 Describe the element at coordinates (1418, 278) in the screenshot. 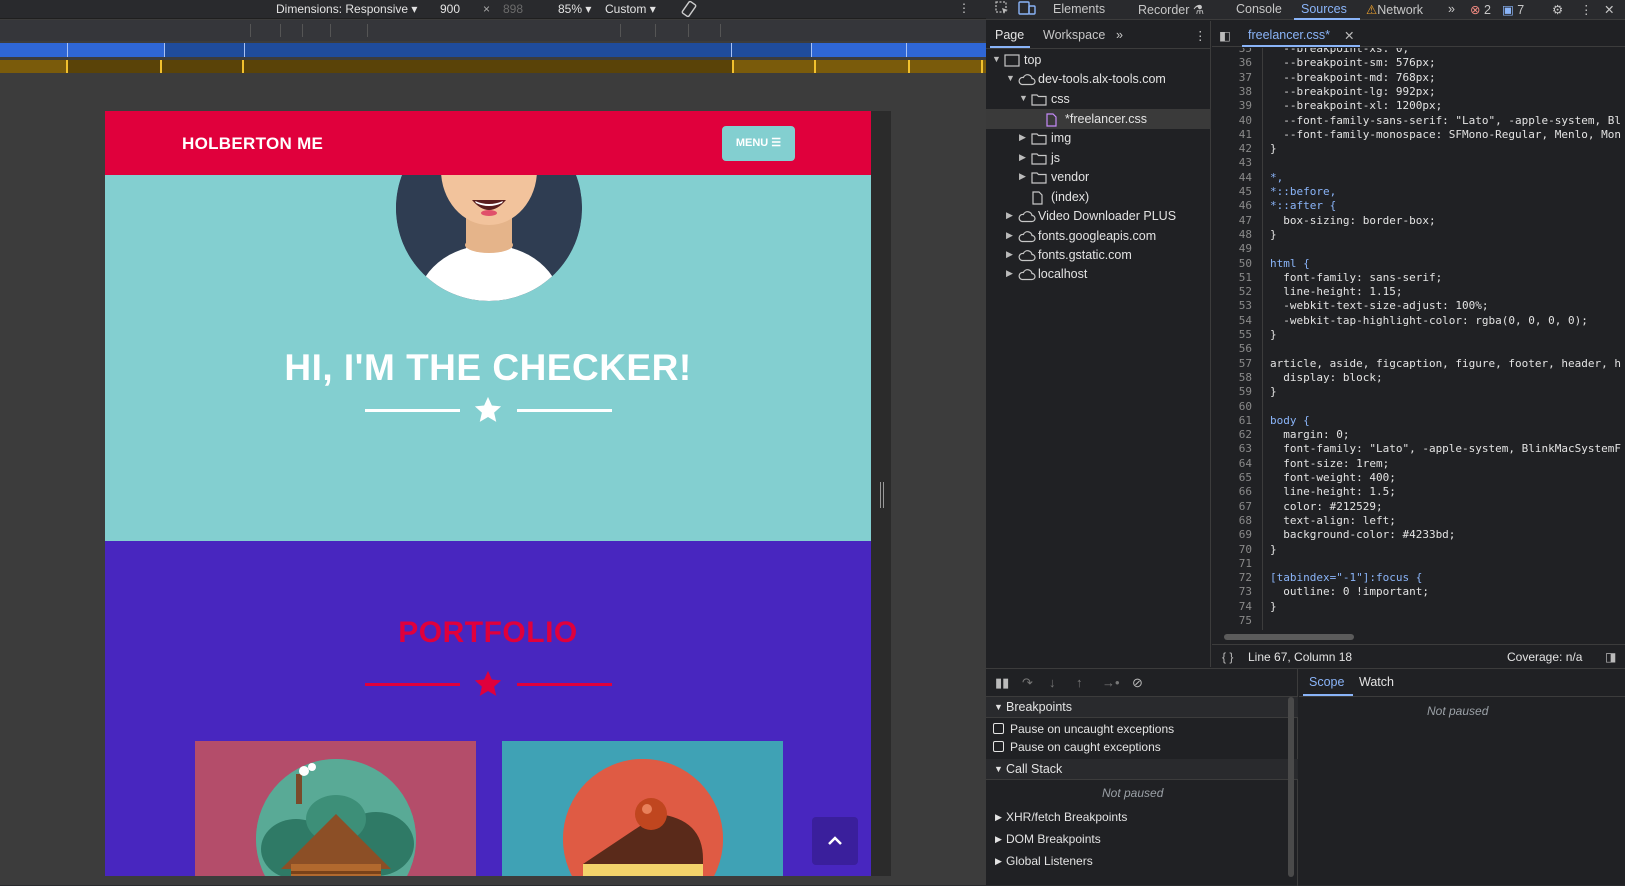

I see `code-line: 51 font-family: sans-serif;` at that location.